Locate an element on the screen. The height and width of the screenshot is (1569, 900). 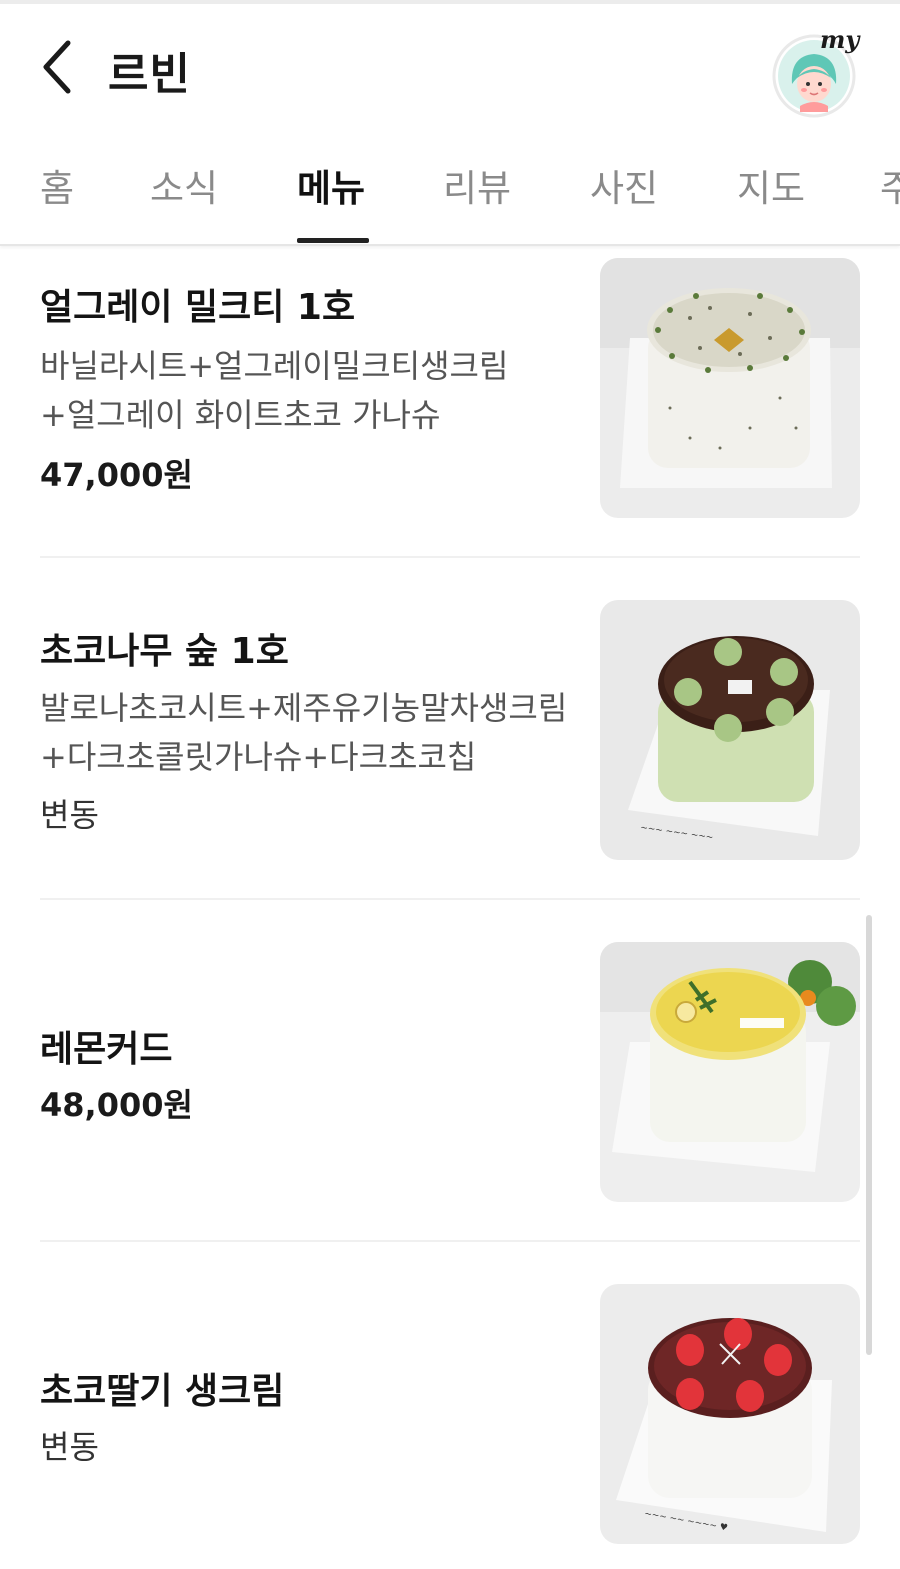
tab-bar: 홈 소식 메뉴 리뷰 사진 지도 주 is located at coordinates (450, 192).